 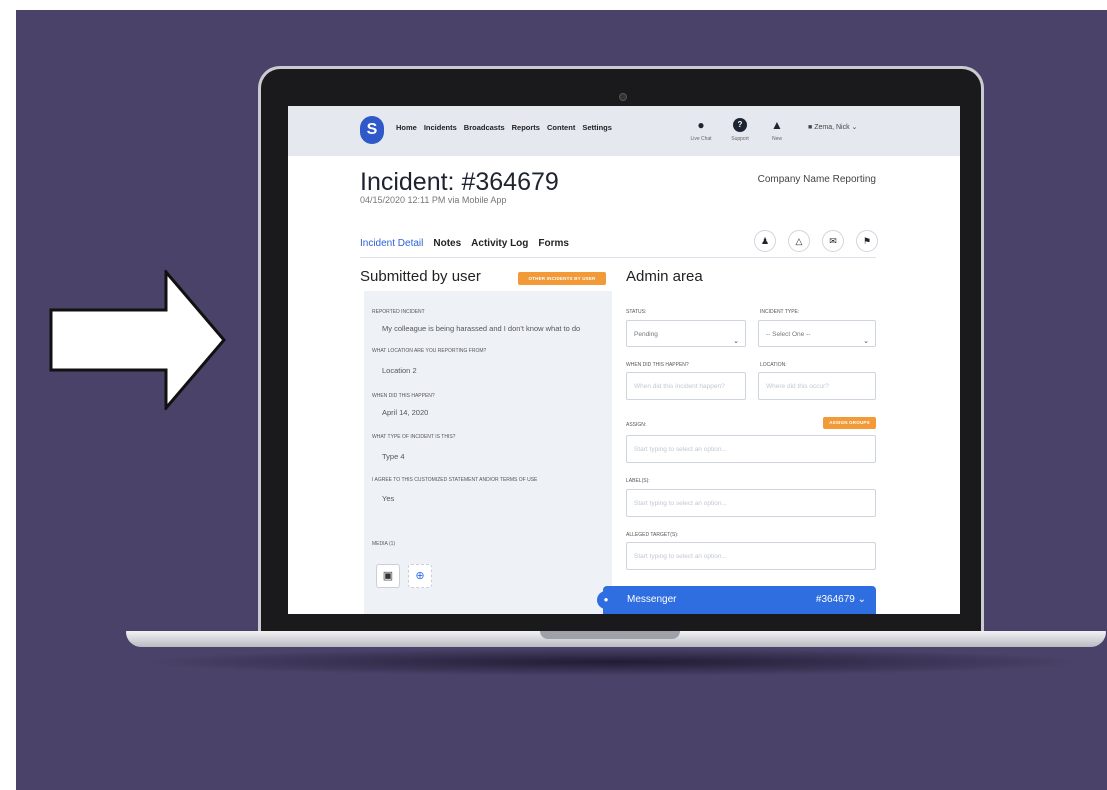 I want to click on incident-type-value: -- Select One --, so click(x=788, y=334).